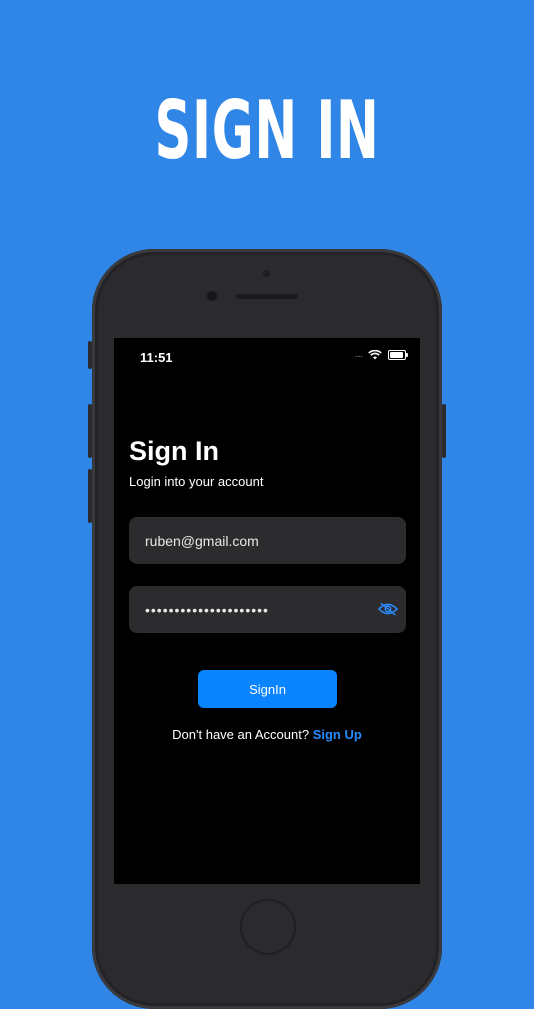 Image resolution: width=534 pixels, height=1009 pixels. What do you see at coordinates (268, 927) in the screenshot?
I see `home-button` at bounding box center [268, 927].